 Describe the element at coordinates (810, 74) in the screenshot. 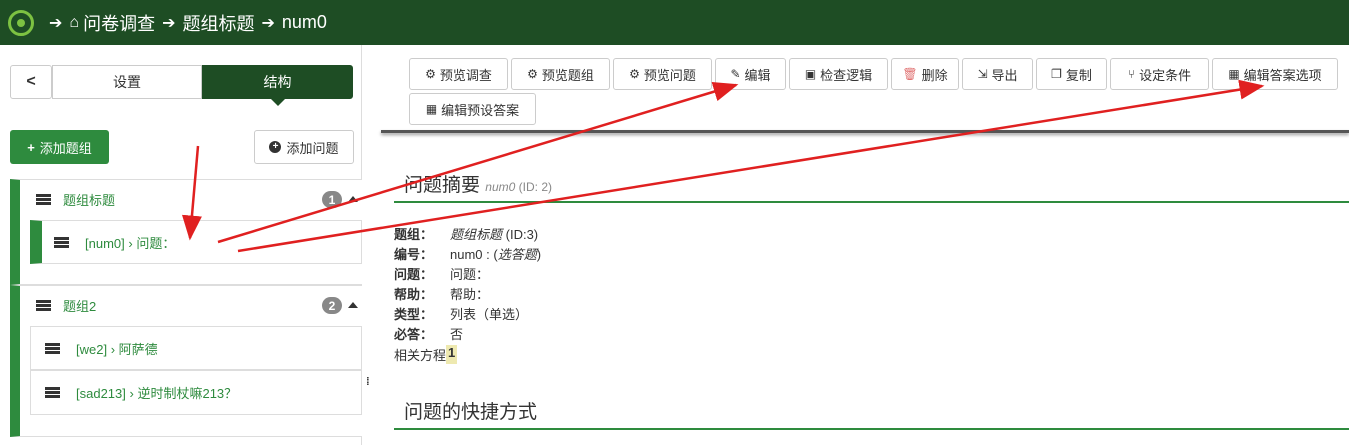

I see `check-logic-icon: ▣` at that location.